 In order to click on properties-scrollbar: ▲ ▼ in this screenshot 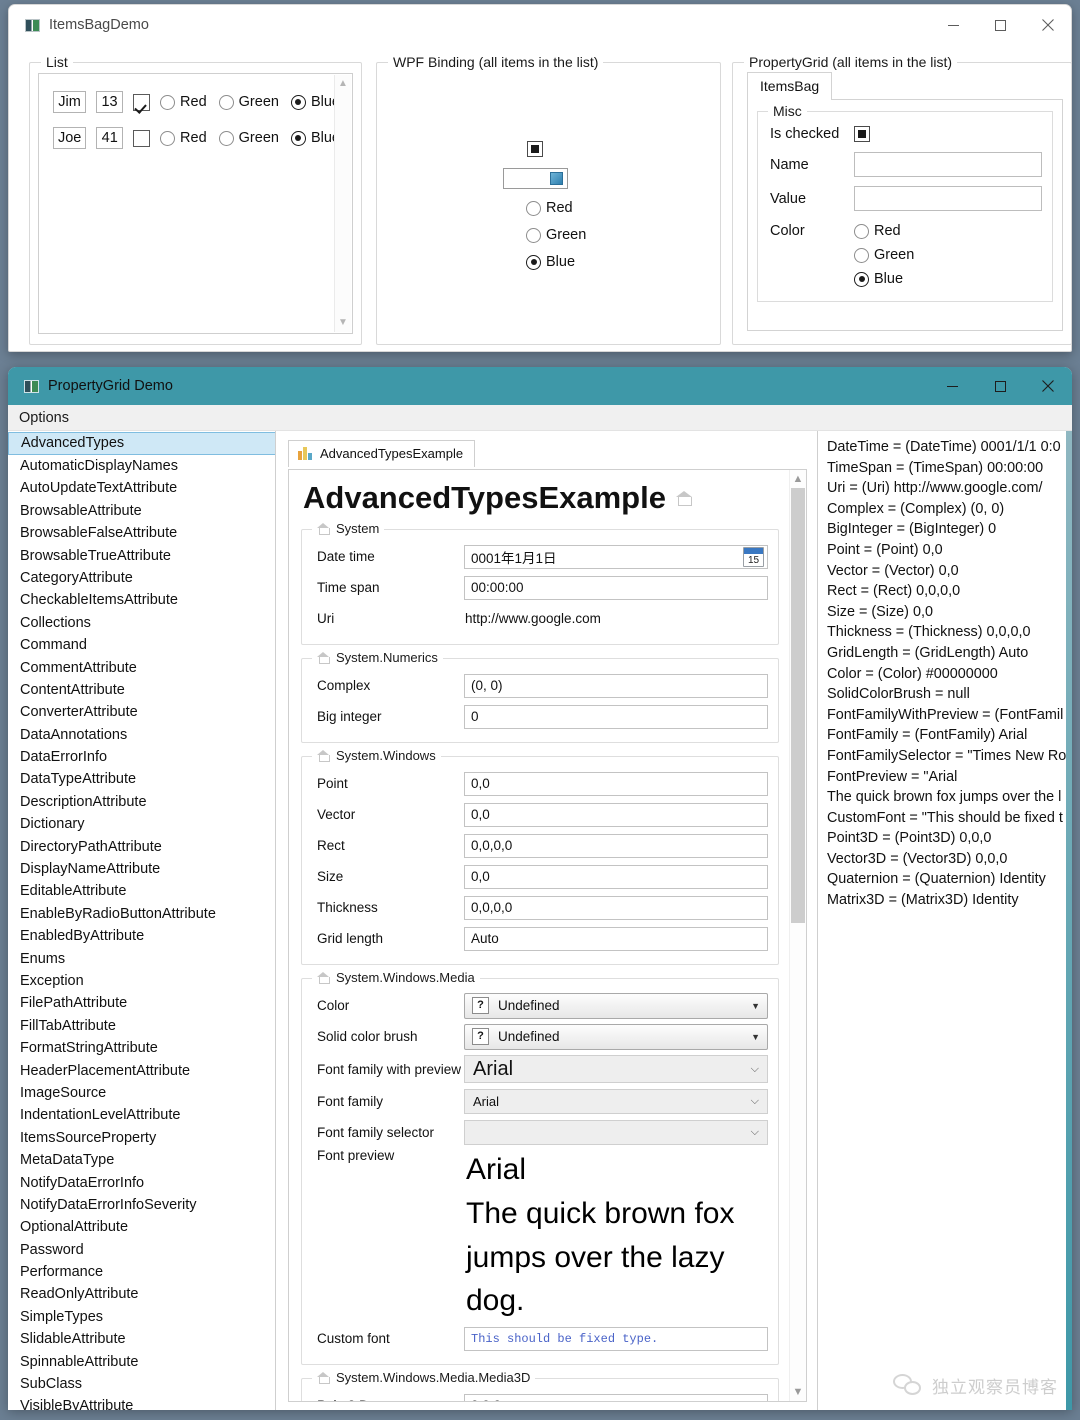, I will do `click(797, 935)`.